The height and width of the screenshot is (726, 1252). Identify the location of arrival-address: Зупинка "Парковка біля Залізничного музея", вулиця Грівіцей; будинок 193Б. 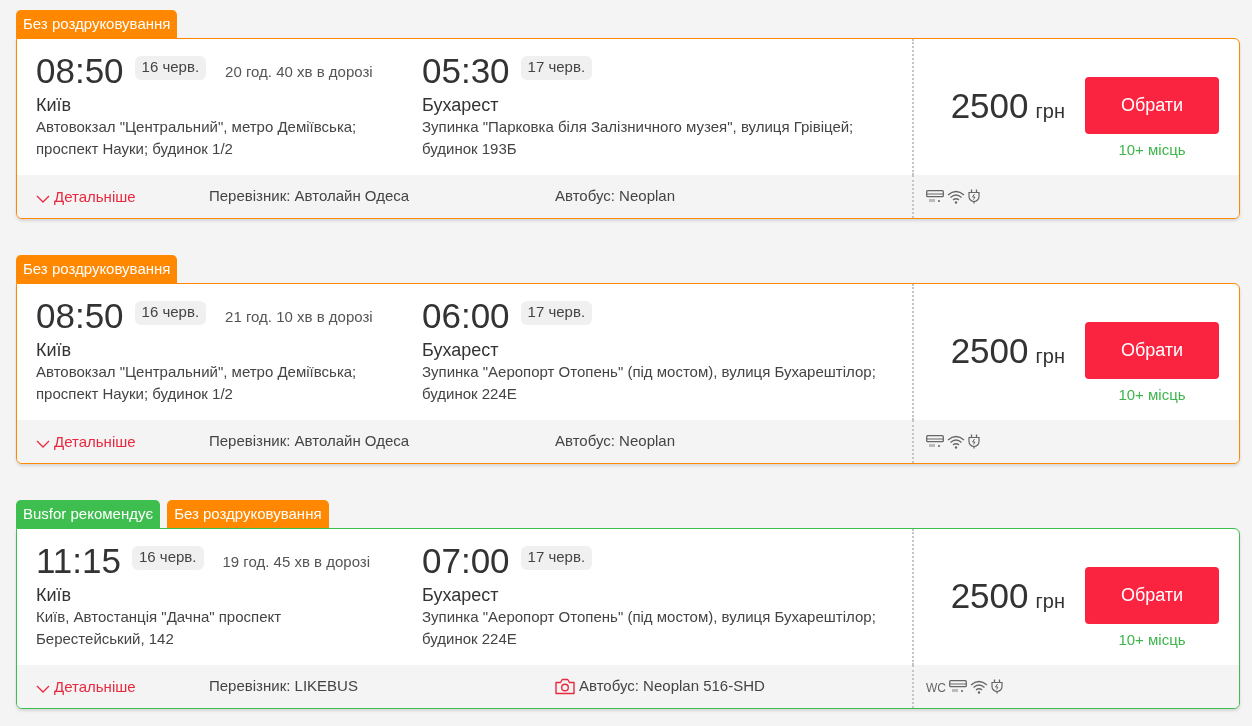
(638, 138).